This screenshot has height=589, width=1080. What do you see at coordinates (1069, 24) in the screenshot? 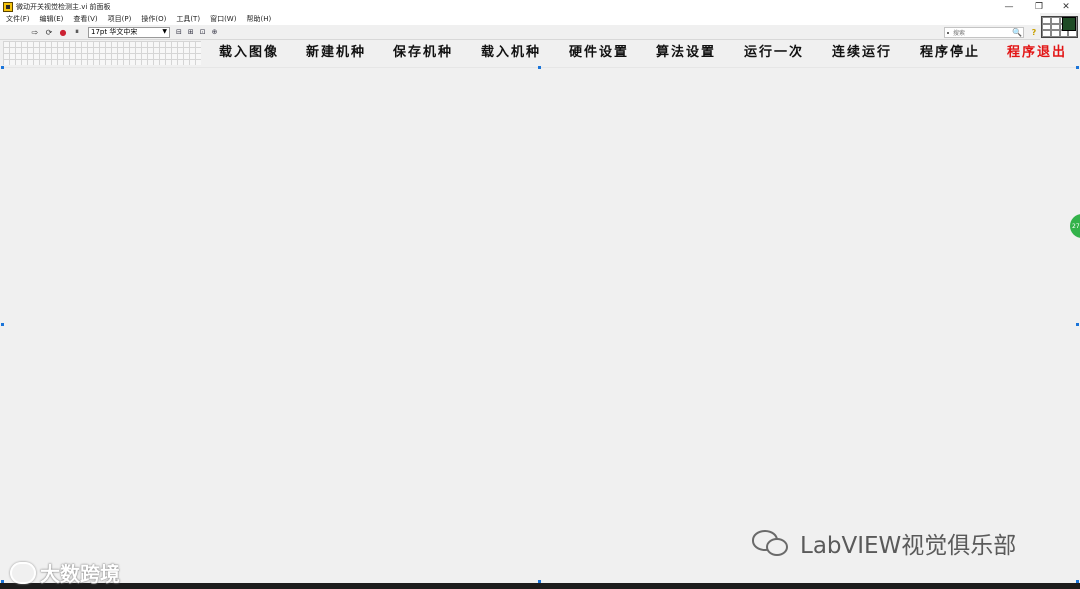
I see `vi-icon` at bounding box center [1069, 24].